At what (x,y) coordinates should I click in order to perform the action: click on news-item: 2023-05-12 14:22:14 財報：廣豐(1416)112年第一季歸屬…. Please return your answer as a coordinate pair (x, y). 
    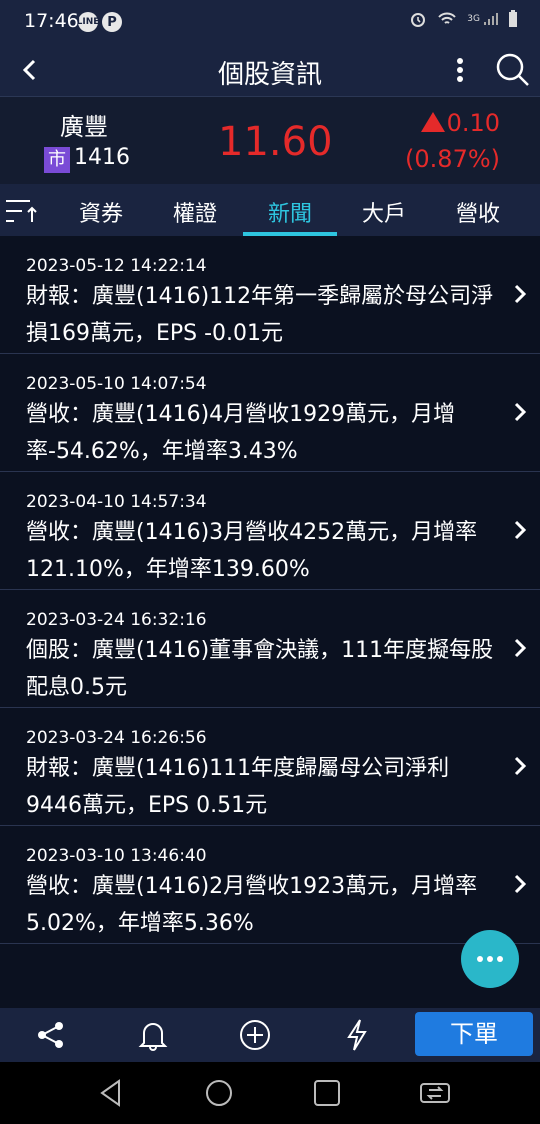
    Looking at the image, I should click on (270, 295).